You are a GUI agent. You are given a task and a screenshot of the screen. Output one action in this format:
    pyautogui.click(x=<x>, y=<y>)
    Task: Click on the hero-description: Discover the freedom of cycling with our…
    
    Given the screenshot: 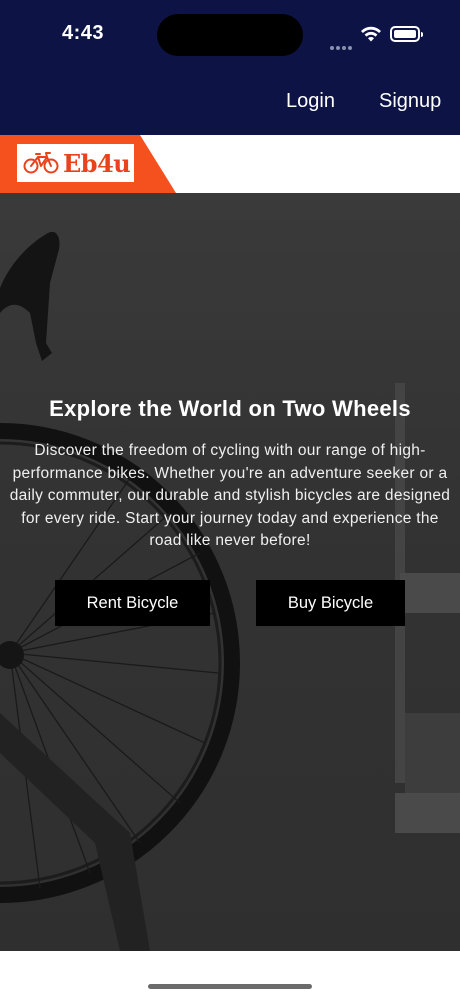 What is the action you would take?
    pyautogui.click(x=230, y=495)
    